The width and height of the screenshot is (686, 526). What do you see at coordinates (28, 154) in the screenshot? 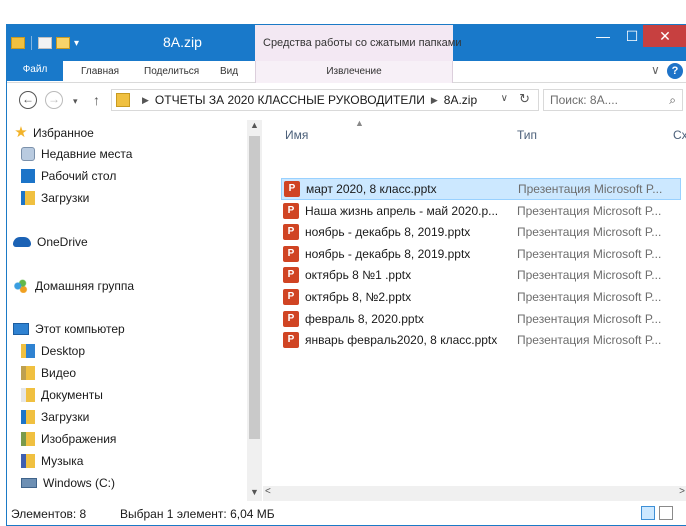
I see `recent-places-icon` at bounding box center [28, 154].